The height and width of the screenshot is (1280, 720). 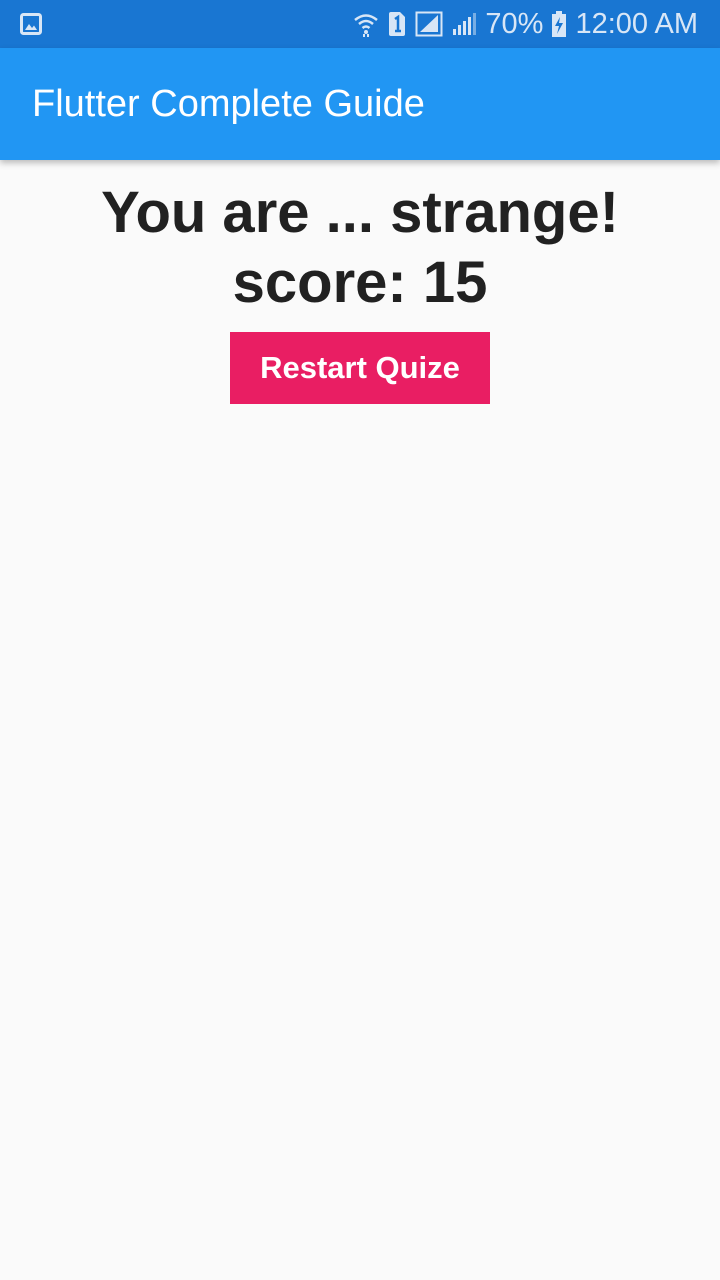 What do you see at coordinates (228, 103) in the screenshot?
I see `app-title: Flutter Complete Guide` at bounding box center [228, 103].